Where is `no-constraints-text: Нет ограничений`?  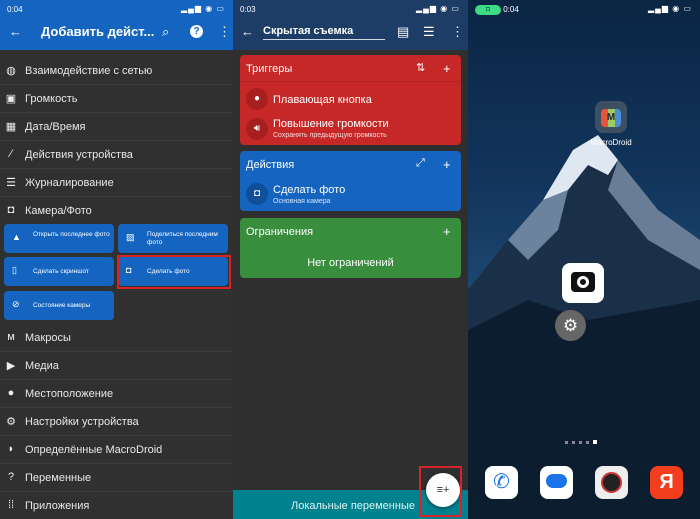 no-constraints-text: Нет ограничений is located at coordinates (350, 263).